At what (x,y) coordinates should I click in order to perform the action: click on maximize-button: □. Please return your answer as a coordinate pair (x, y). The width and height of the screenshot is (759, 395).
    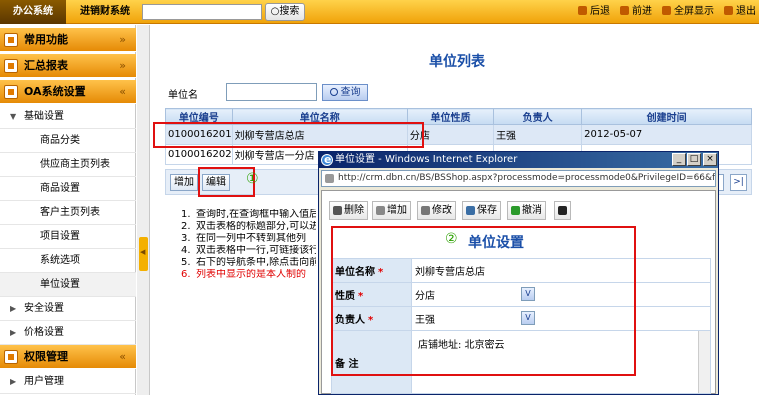
    Looking at the image, I should click on (694, 159).